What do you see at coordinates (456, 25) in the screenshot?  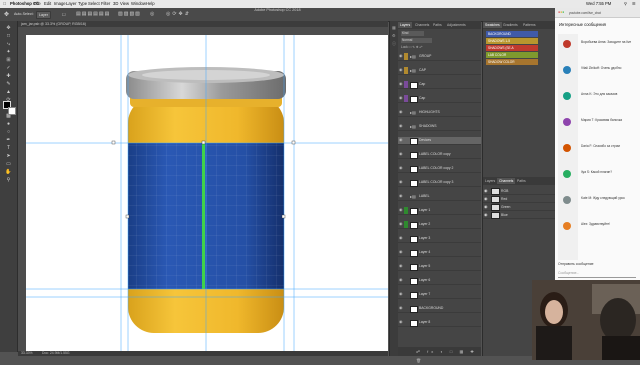 I see `tab-adjustments: Adjustments` at bounding box center [456, 25].